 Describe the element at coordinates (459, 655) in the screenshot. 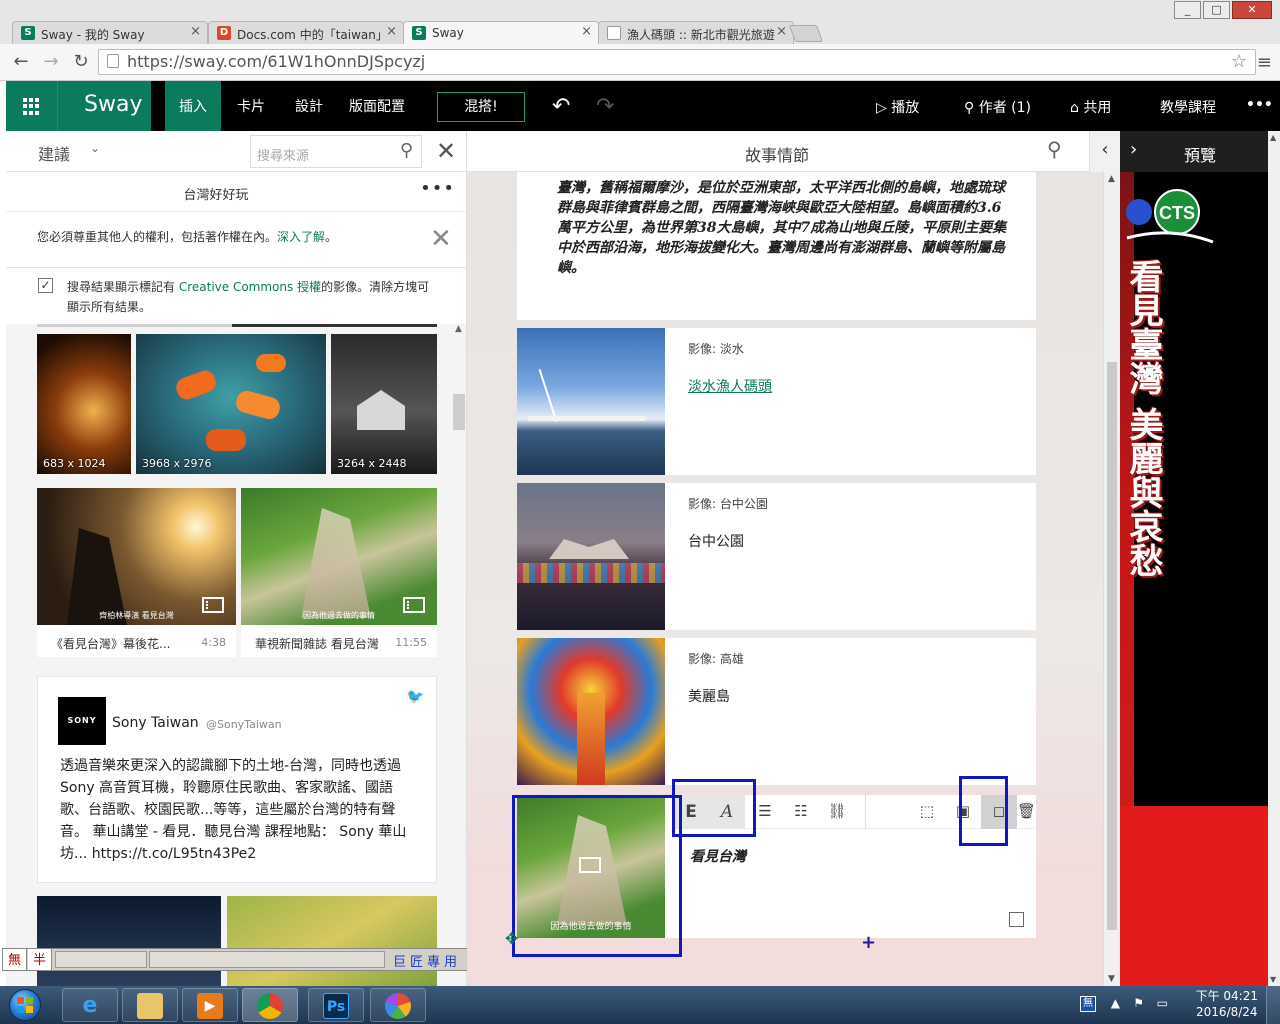

I see `results-scrollbar: ▲` at that location.